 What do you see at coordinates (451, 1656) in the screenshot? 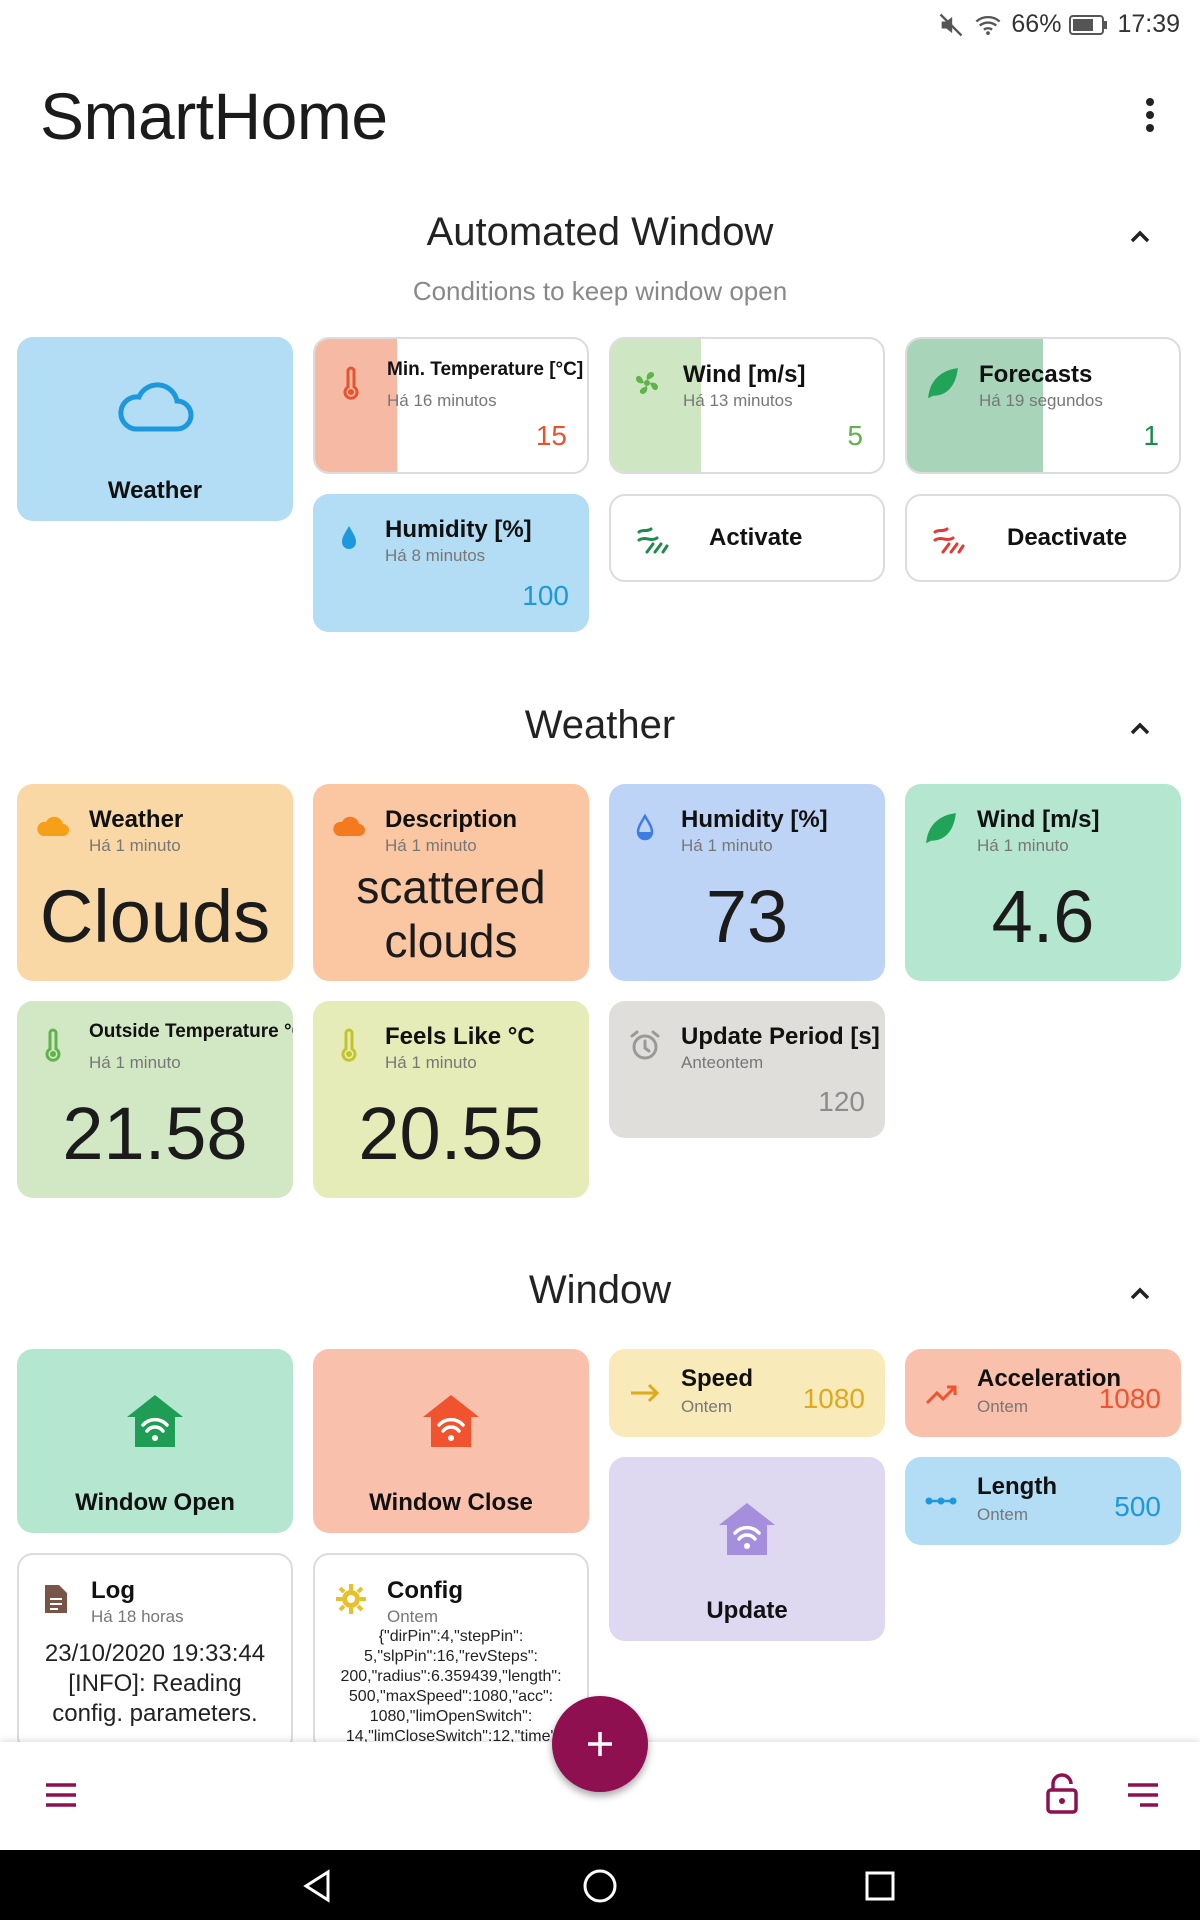
I see `config-line-2: 5,"slpPin":16,"revSteps":` at bounding box center [451, 1656].